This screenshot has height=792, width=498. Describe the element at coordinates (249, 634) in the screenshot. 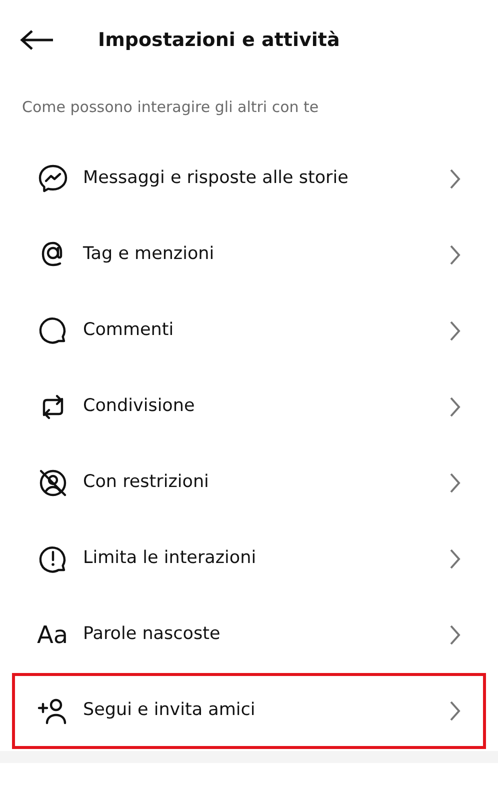

I see `settings-row: Aa Parole nascoste` at that location.